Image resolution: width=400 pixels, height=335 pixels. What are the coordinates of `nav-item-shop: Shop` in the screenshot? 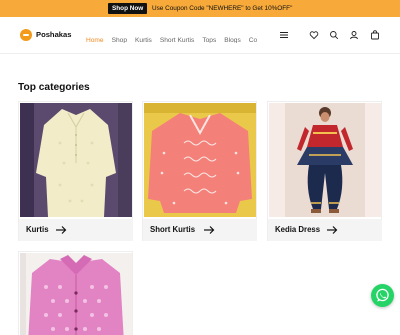 It's located at (119, 39).